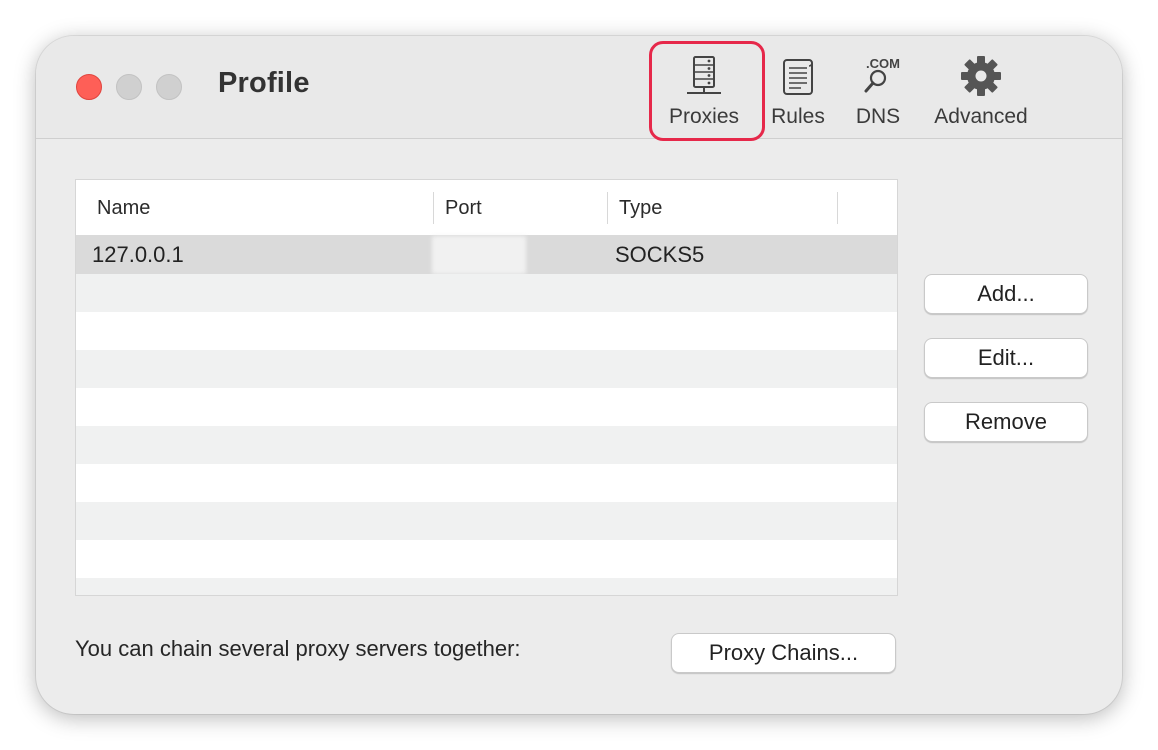  Describe the element at coordinates (89, 87) in the screenshot. I see `close-window-button` at that location.